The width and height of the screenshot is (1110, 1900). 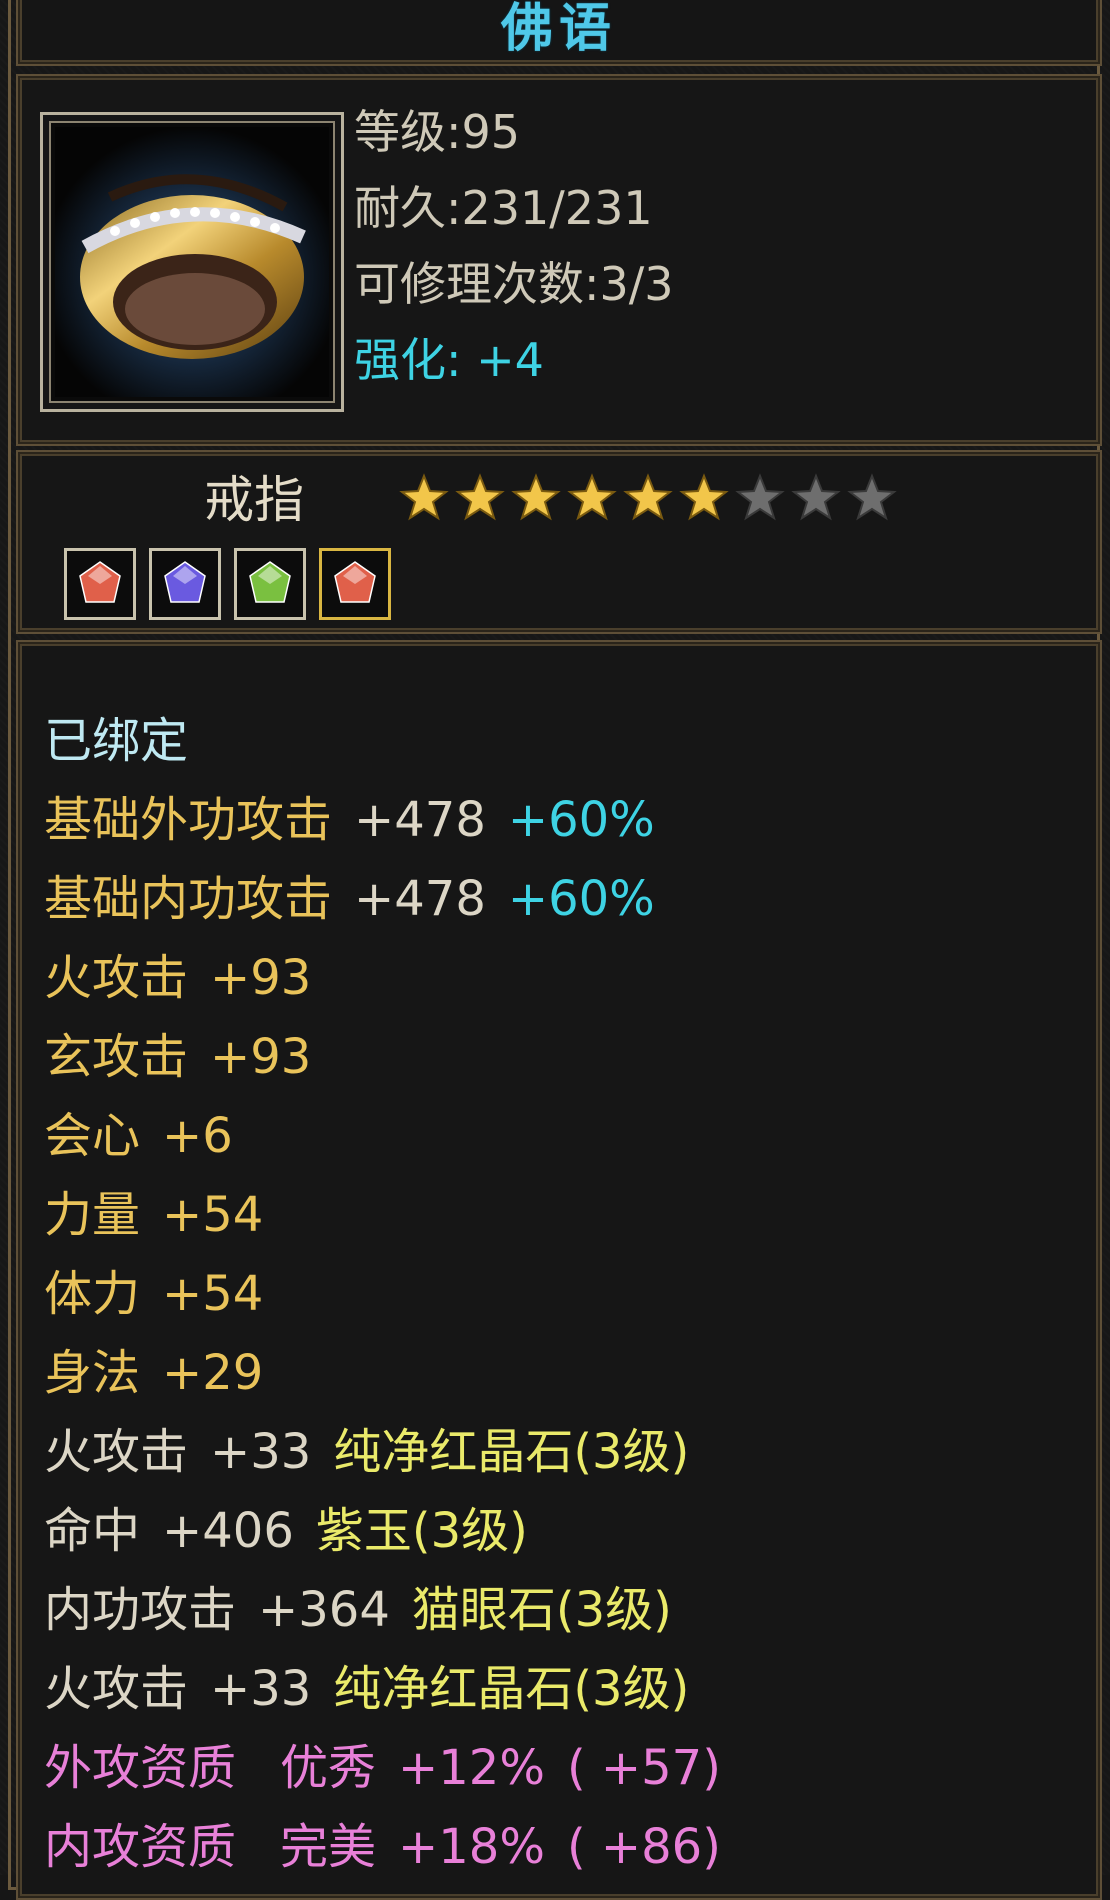 I want to click on gem-attr-line: 命中 +406 紫玉(3级), so click(x=382, y=1531).